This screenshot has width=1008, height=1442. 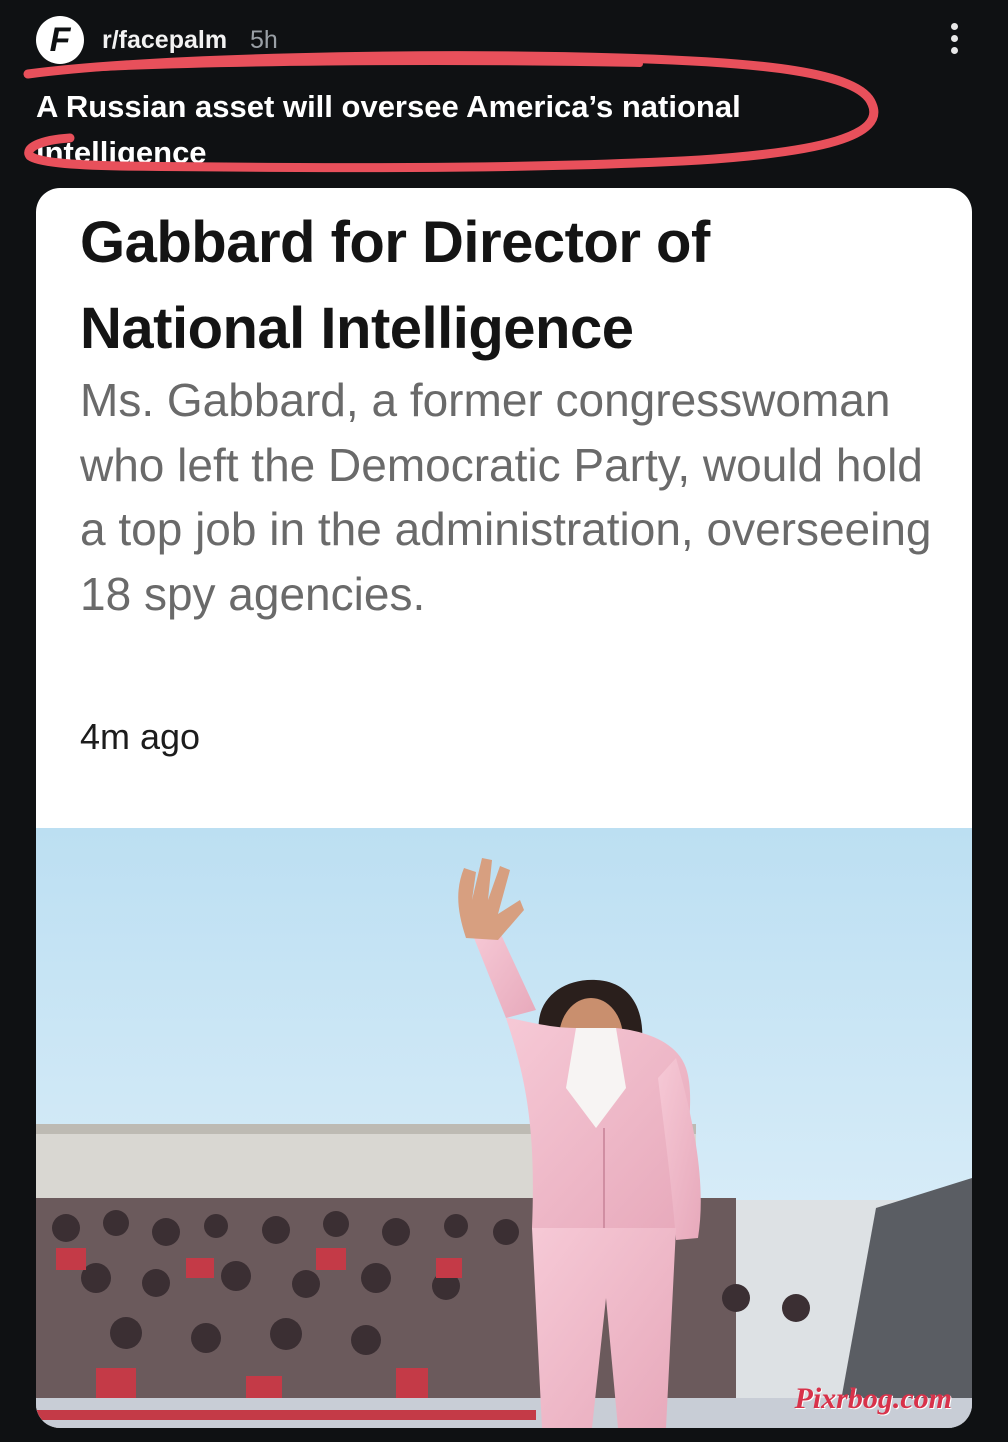 What do you see at coordinates (140, 736) in the screenshot?
I see `article-timestamp: 4m ago` at bounding box center [140, 736].